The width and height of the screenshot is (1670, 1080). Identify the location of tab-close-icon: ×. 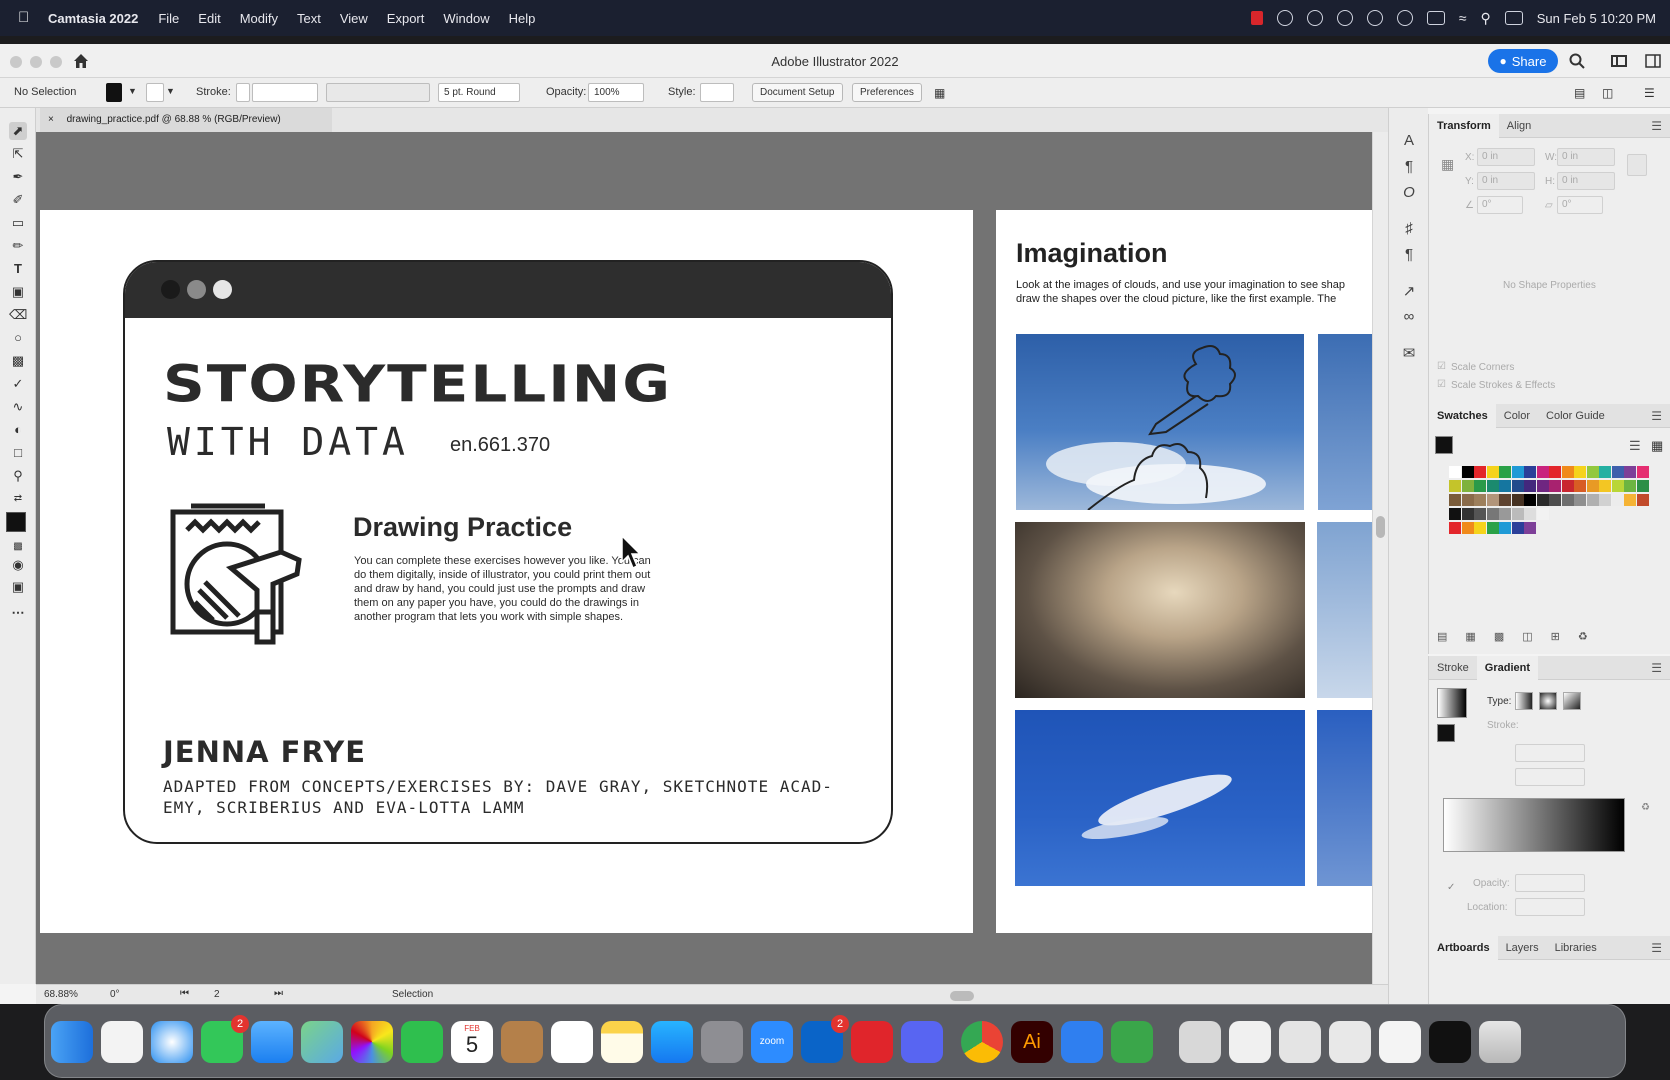
(51, 119).